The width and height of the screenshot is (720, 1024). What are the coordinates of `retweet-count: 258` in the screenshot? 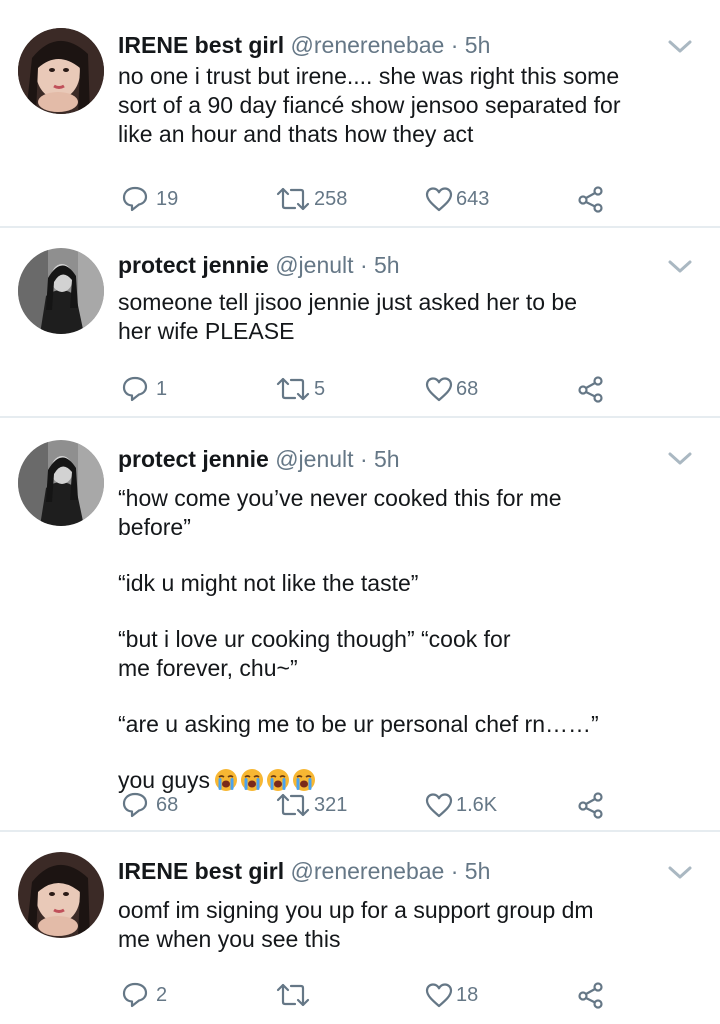 It's located at (331, 198).